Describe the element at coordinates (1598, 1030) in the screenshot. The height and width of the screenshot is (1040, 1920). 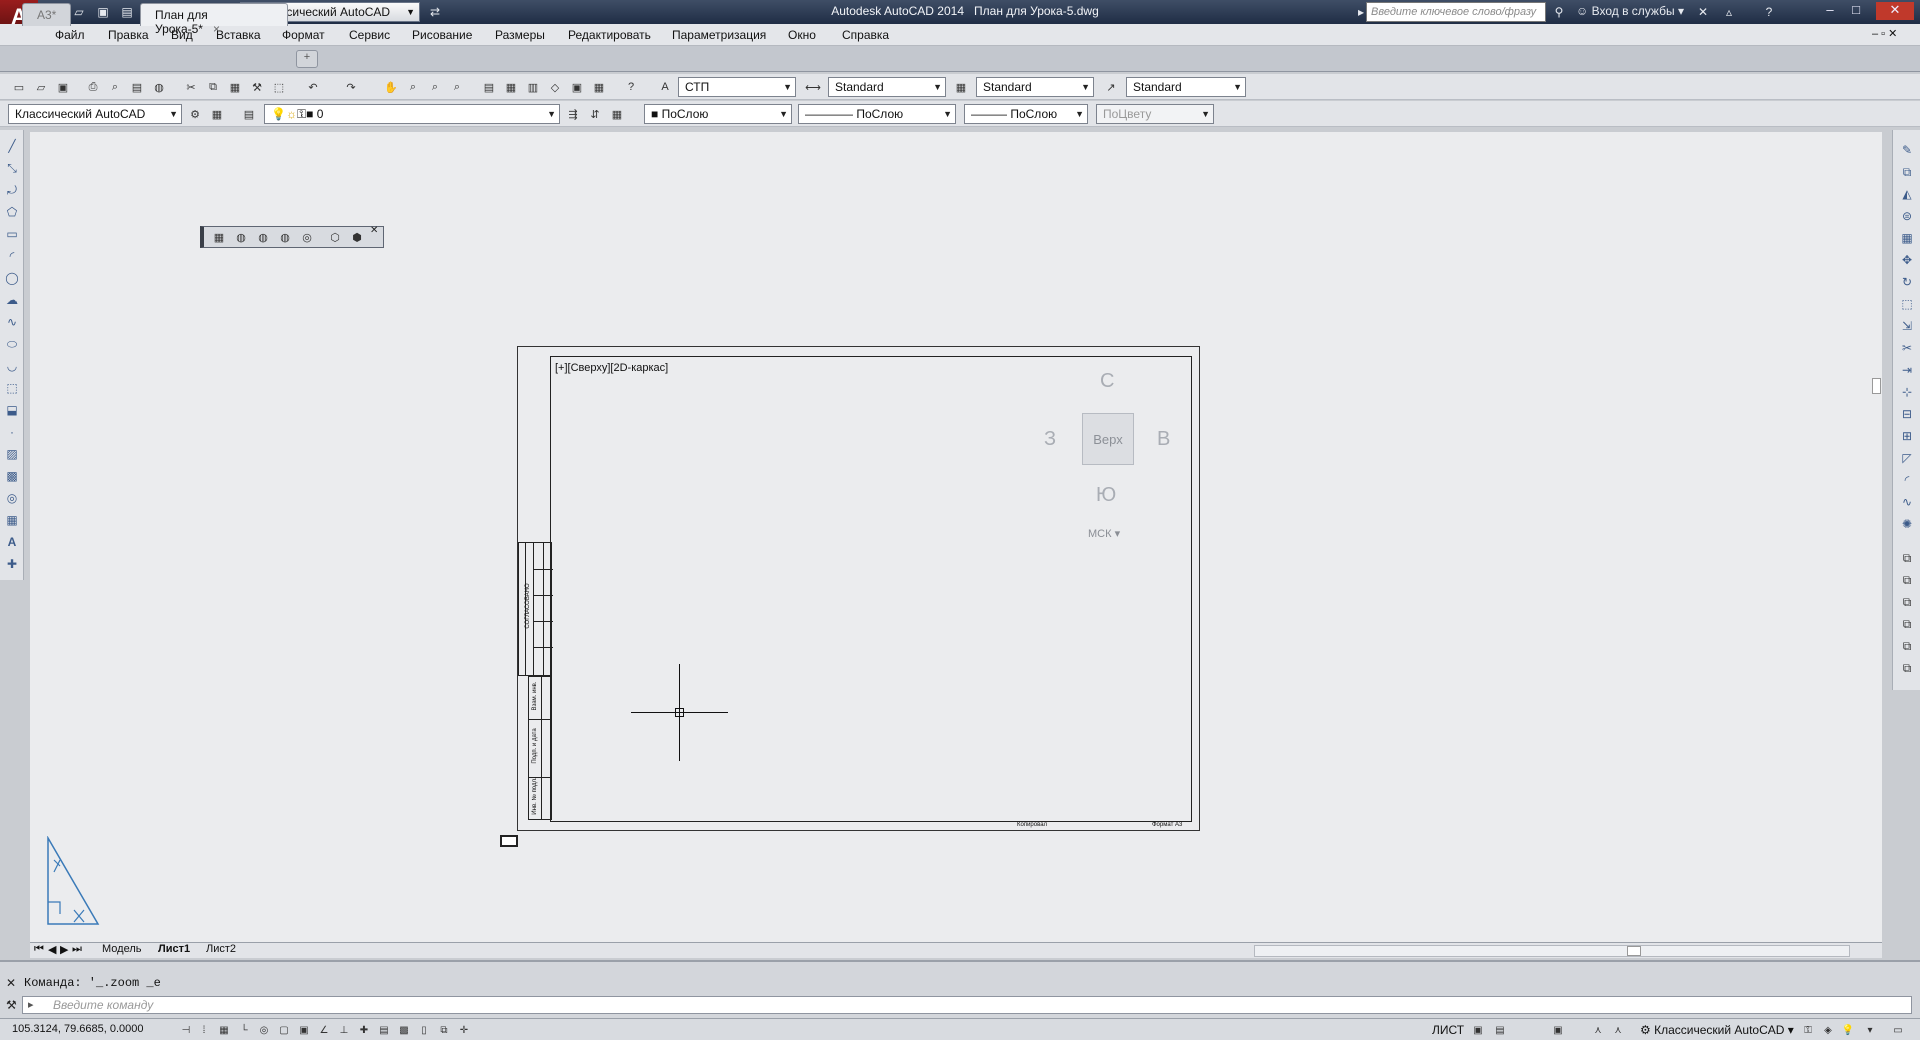
I see `annotation-scale-icon: ⋏` at that location.